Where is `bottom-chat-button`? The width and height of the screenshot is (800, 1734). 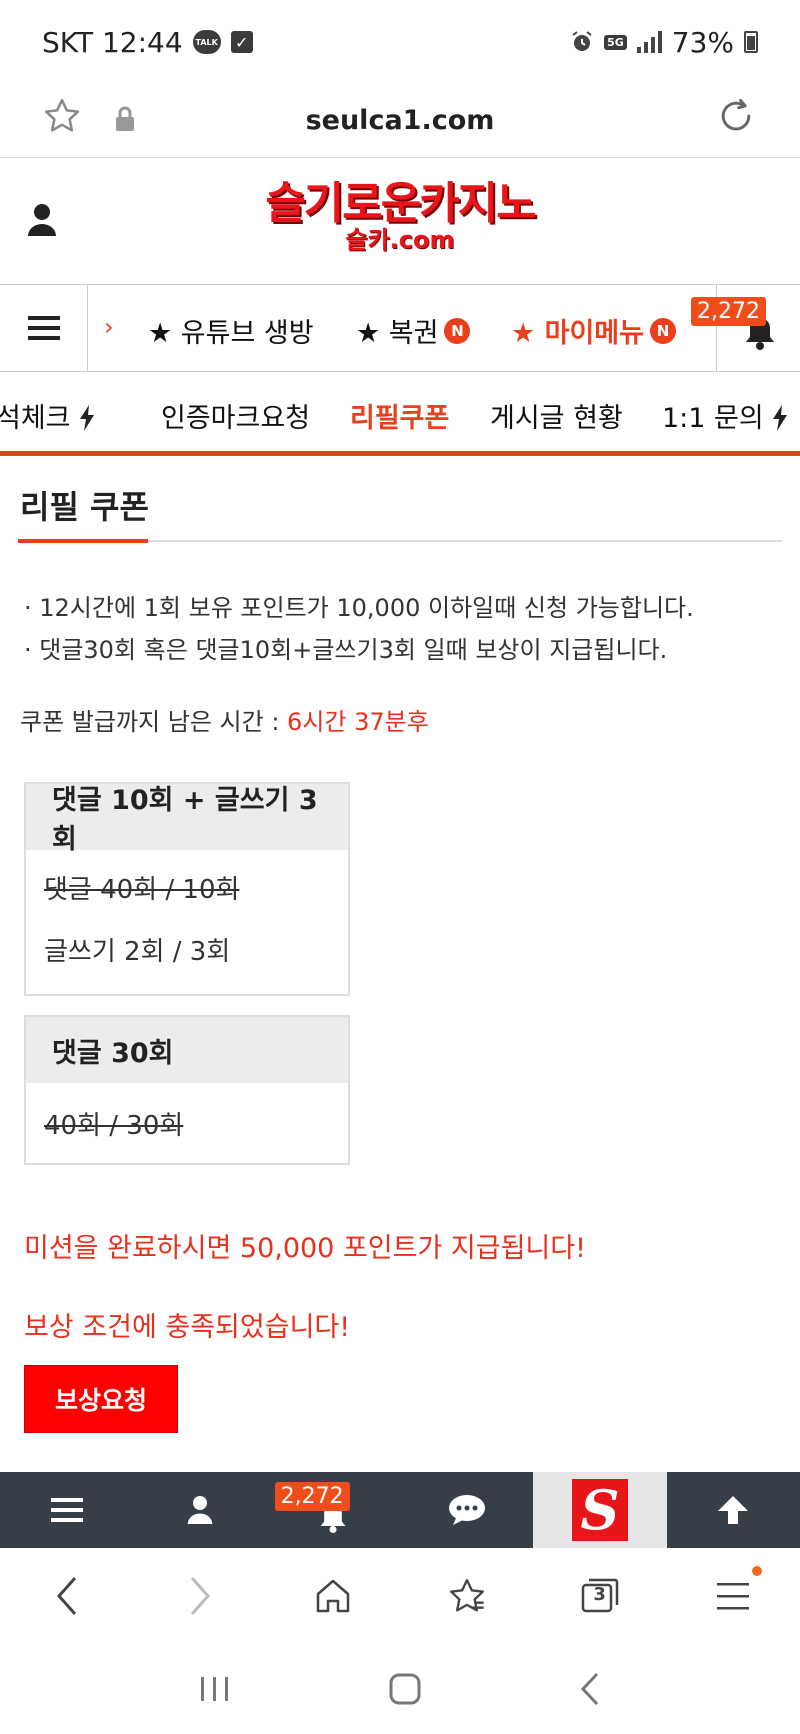
bottom-chat-button is located at coordinates (466, 1510).